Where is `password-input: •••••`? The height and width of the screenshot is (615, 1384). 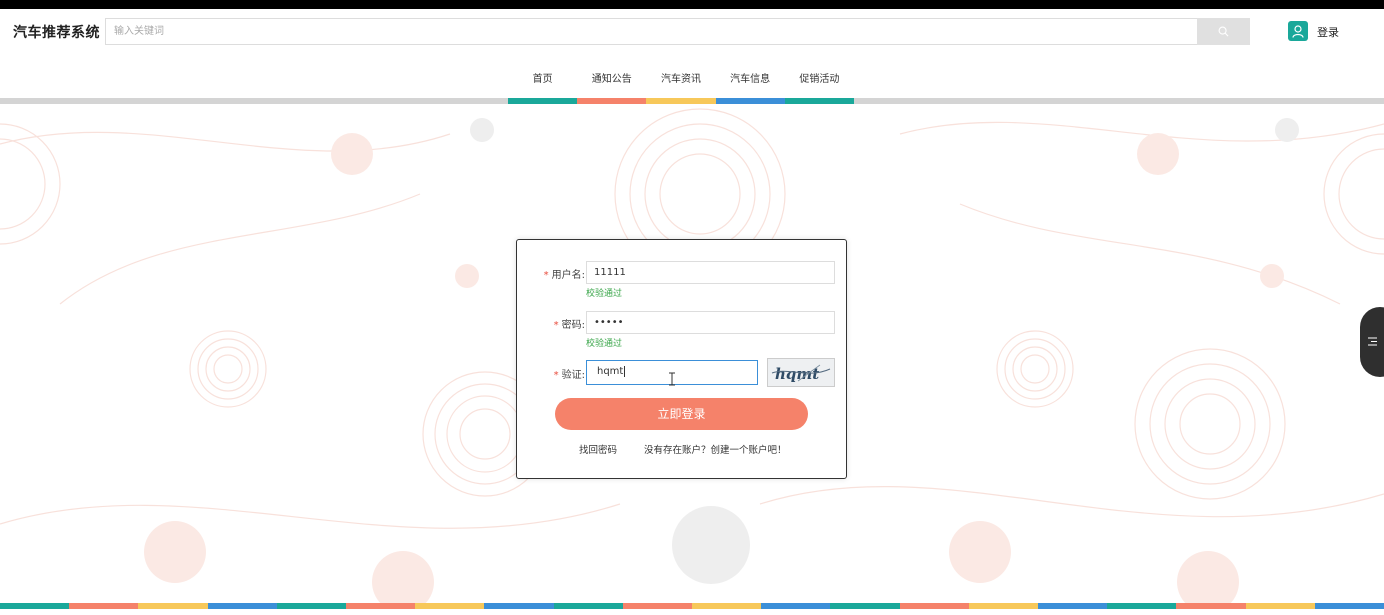 password-input: ••••• is located at coordinates (710, 322).